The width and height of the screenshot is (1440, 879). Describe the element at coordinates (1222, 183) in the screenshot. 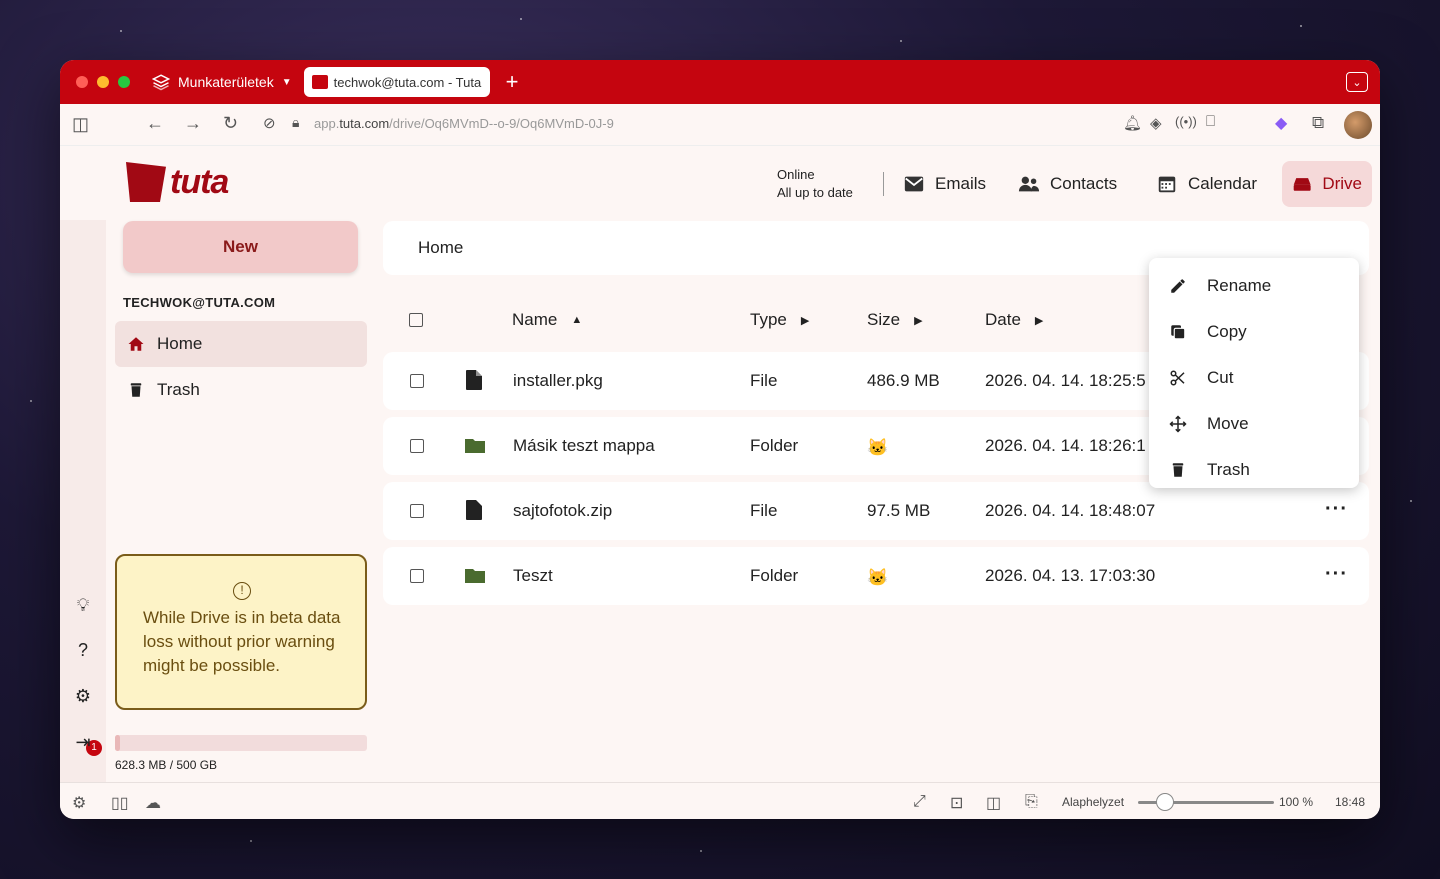

I see `nav-calendar-label: Calendar` at that location.